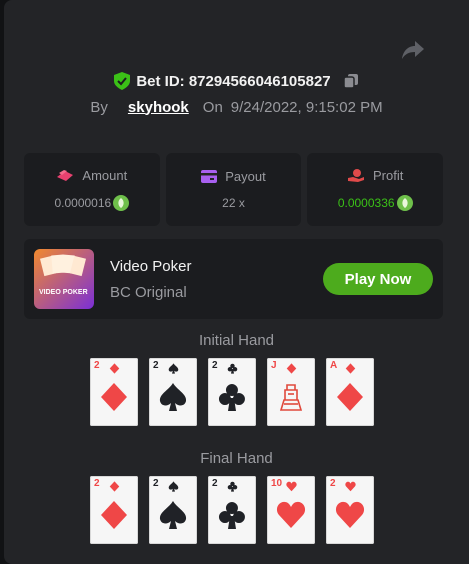 This screenshot has width=469, height=564. I want to click on payout-value: 22 x, so click(233, 203).